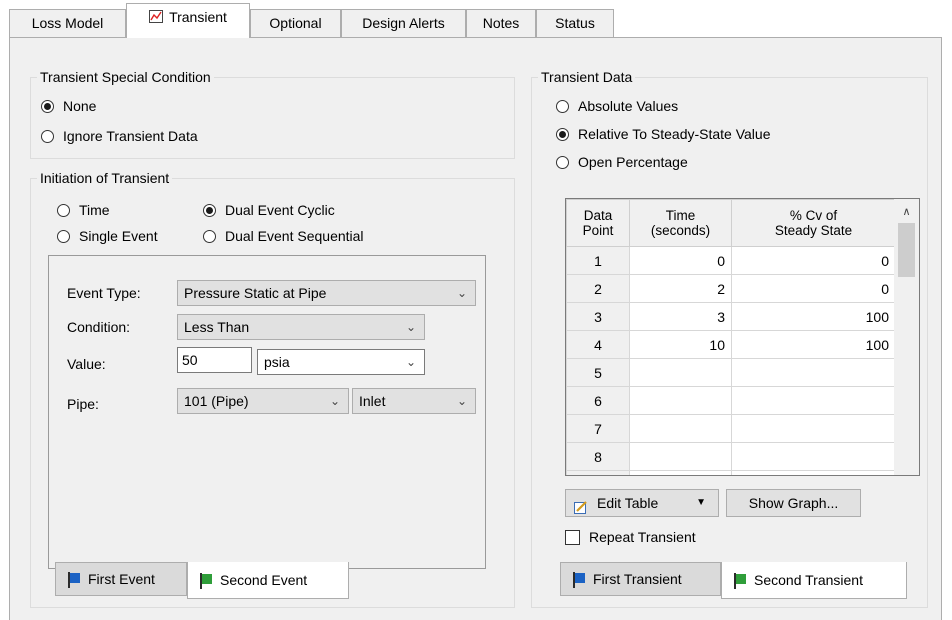  Describe the element at coordinates (121, 579) in the screenshot. I see `tab-first-event: First Event` at that location.